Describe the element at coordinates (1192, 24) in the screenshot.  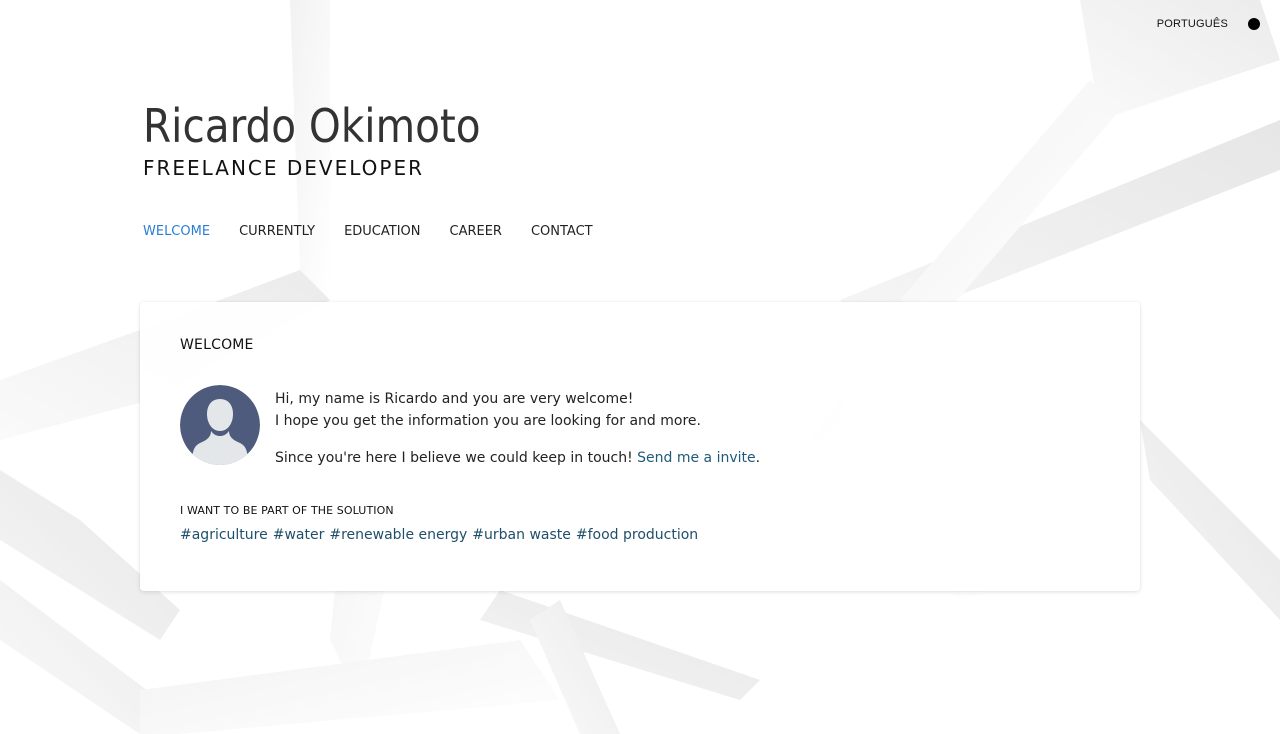
I see `language-switch-link: PORTUGUÊS` at that location.